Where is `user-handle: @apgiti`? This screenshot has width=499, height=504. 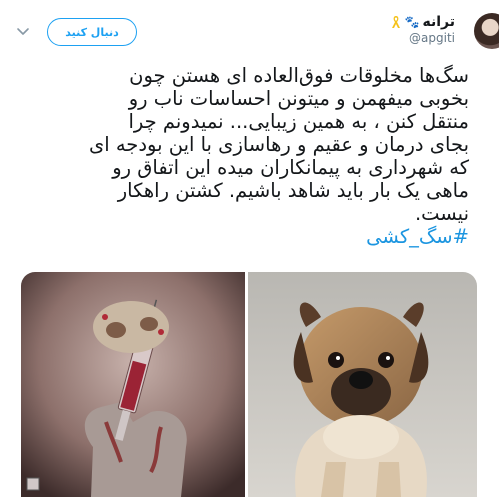 user-handle: @apgiti is located at coordinates (432, 38).